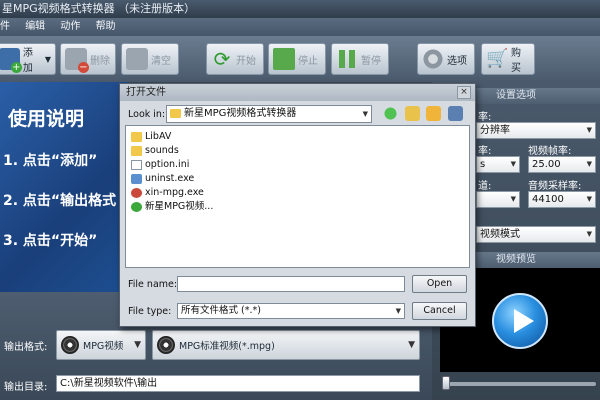 The image size is (600, 400). Describe the element at coordinates (536, 234) in the screenshot. I see `mode-select: 视频模式` at that location.